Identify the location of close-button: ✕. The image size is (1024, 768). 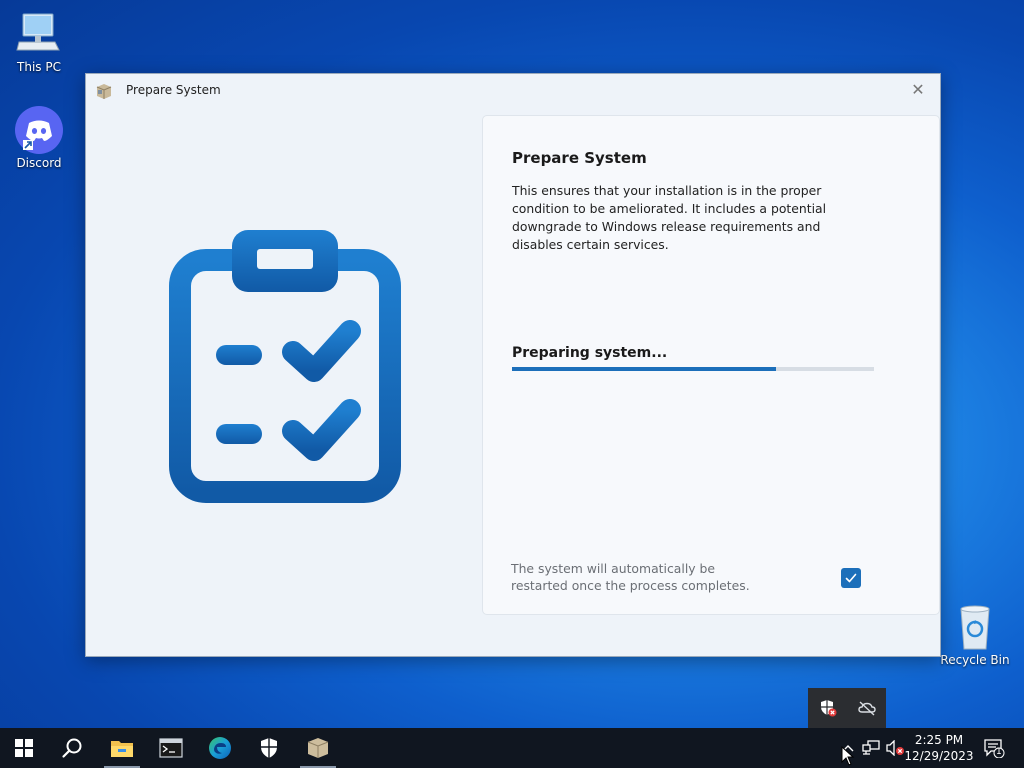
(918, 89).